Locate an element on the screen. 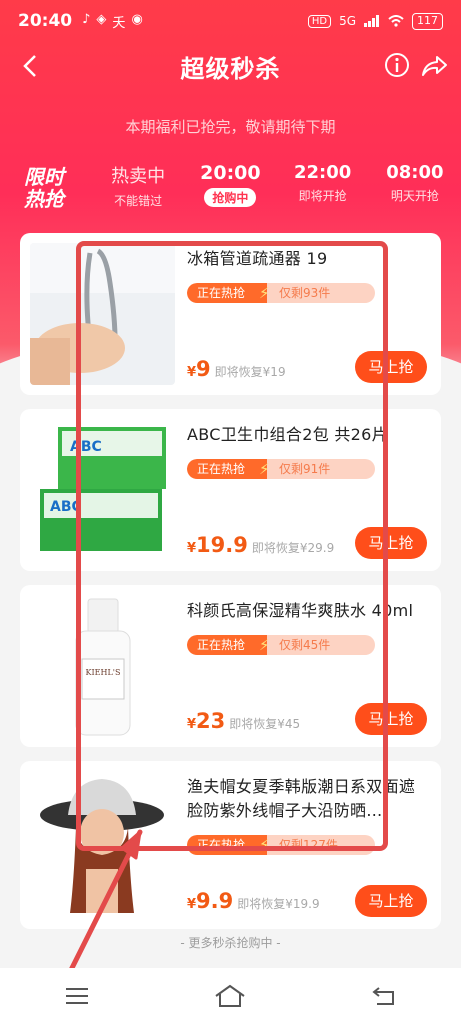 Image resolution: width=461 pixels, height=1024 pixels. share-icon is located at coordinates (434, 66).